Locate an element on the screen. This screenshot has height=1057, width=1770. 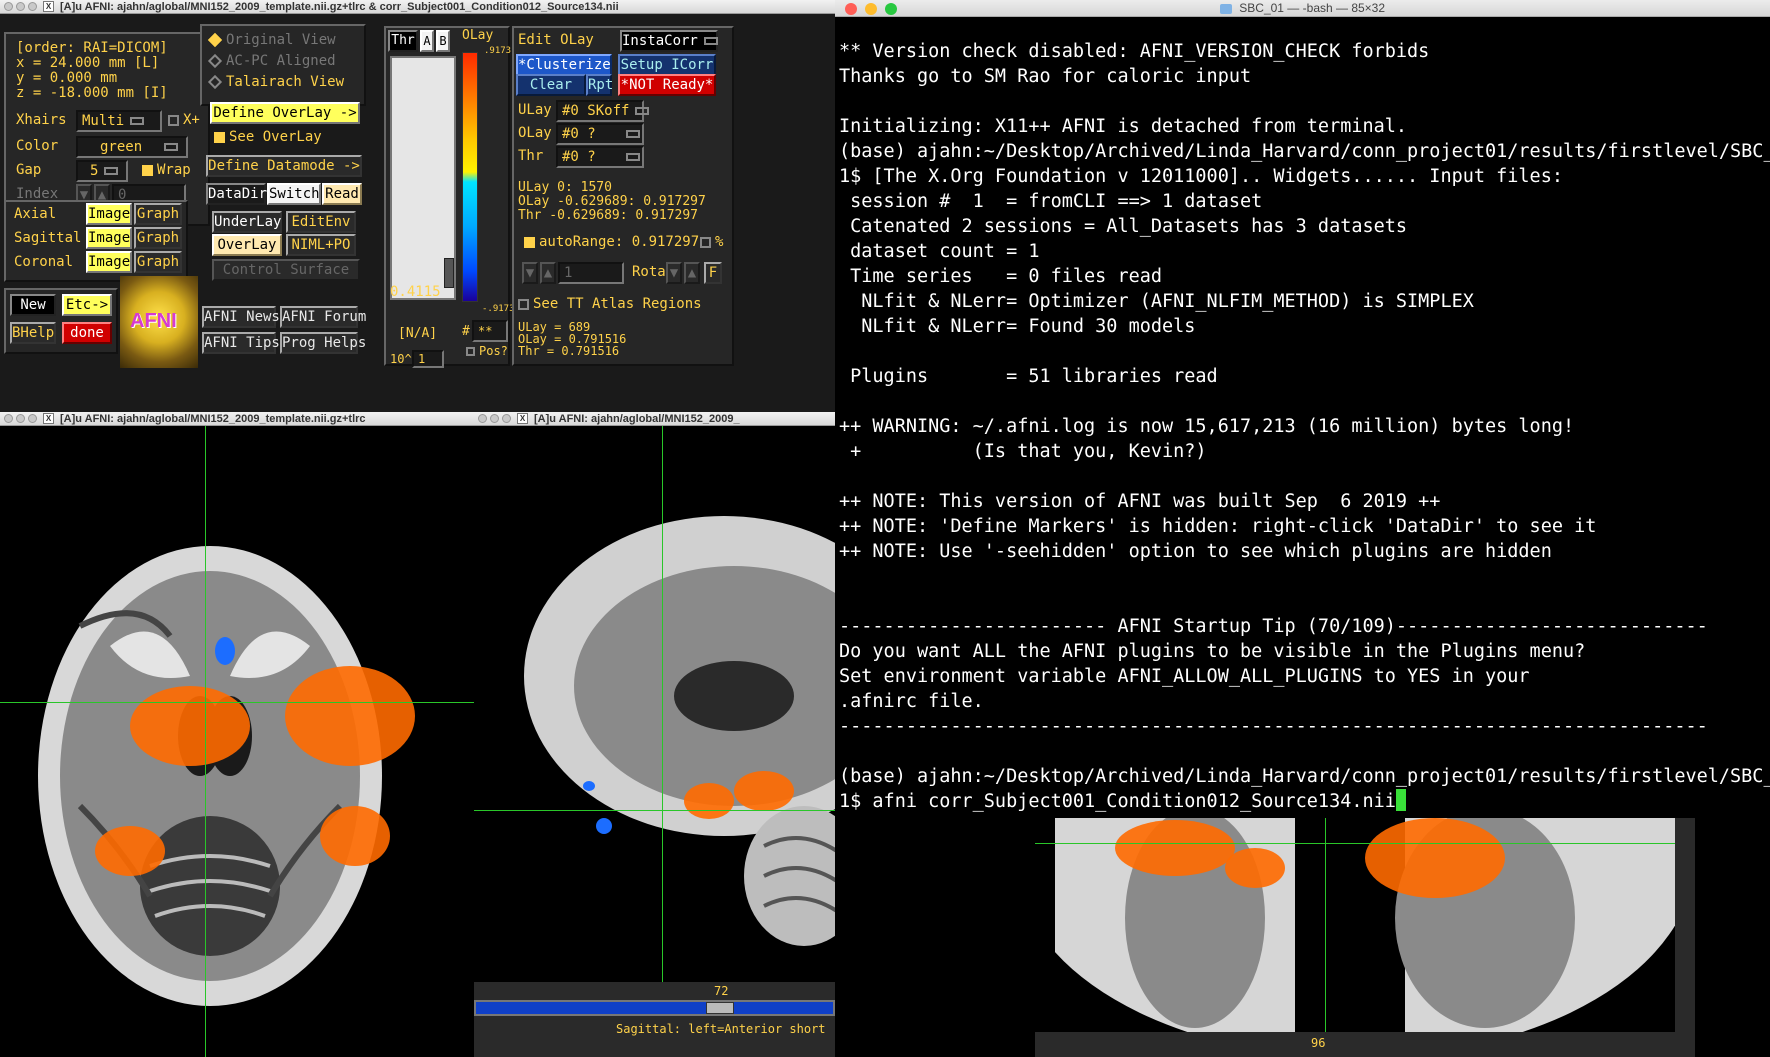
sagittal-image-button: Image is located at coordinates (109, 238).